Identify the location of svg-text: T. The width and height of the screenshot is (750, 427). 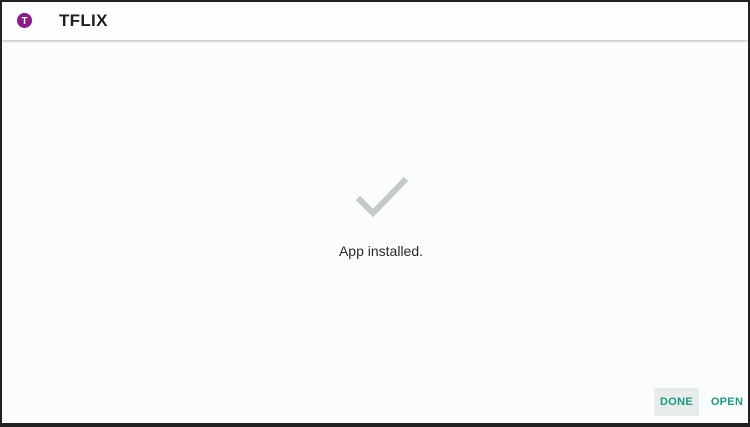
(24, 21).